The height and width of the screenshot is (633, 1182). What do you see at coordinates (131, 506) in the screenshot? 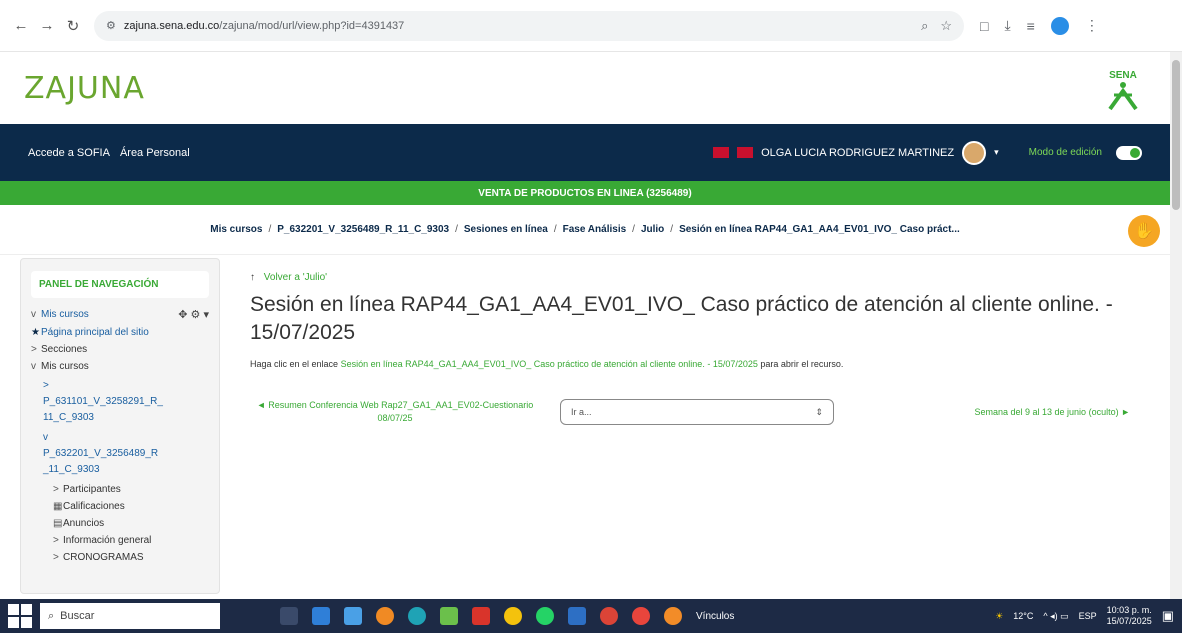
I see `nav-item-grades: ▦ Calificaciones` at bounding box center [131, 506].